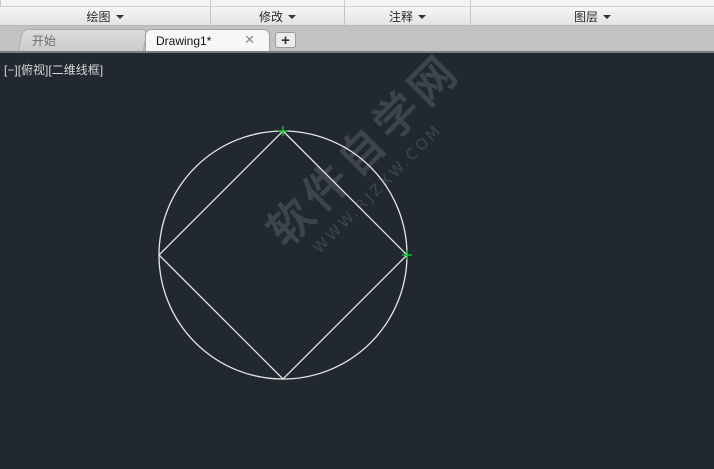  Describe the element at coordinates (270, 16) in the screenshot. I see `ribbon-panel-modify-label: 修改` at that location.